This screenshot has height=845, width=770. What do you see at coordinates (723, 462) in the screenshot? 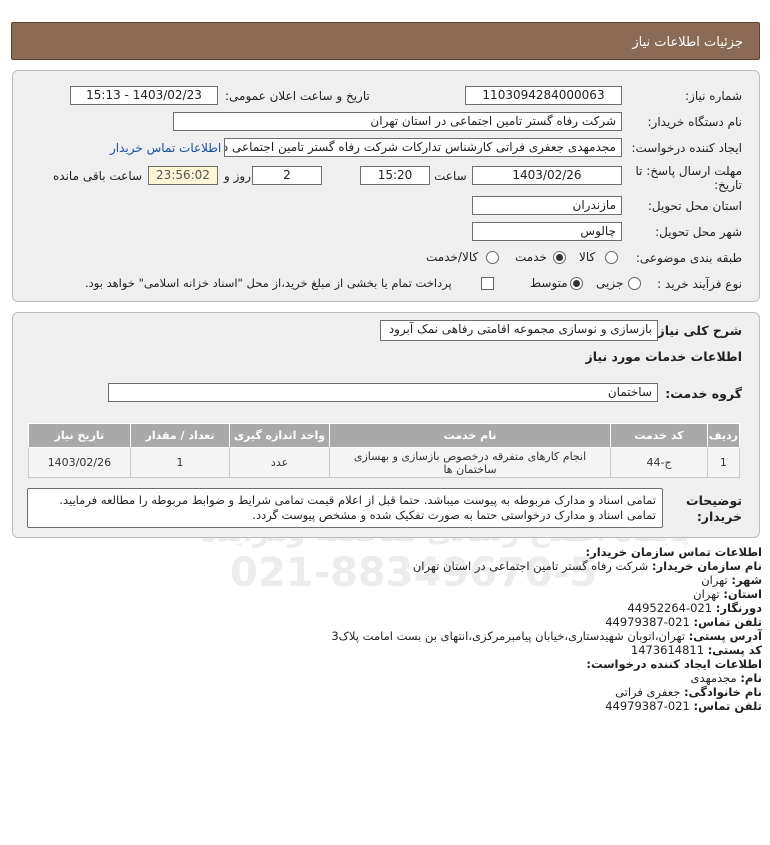
I see `cell-row-number: 1` at bounding box center [723, 462].